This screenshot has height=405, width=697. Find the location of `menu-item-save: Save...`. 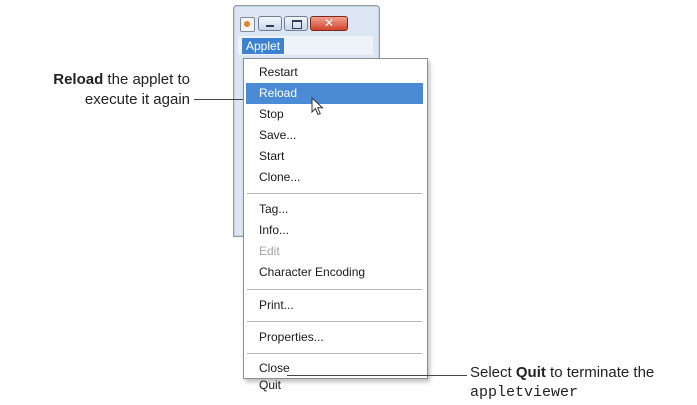

menu-item-save: Save... is located at coordinates (334, 135).